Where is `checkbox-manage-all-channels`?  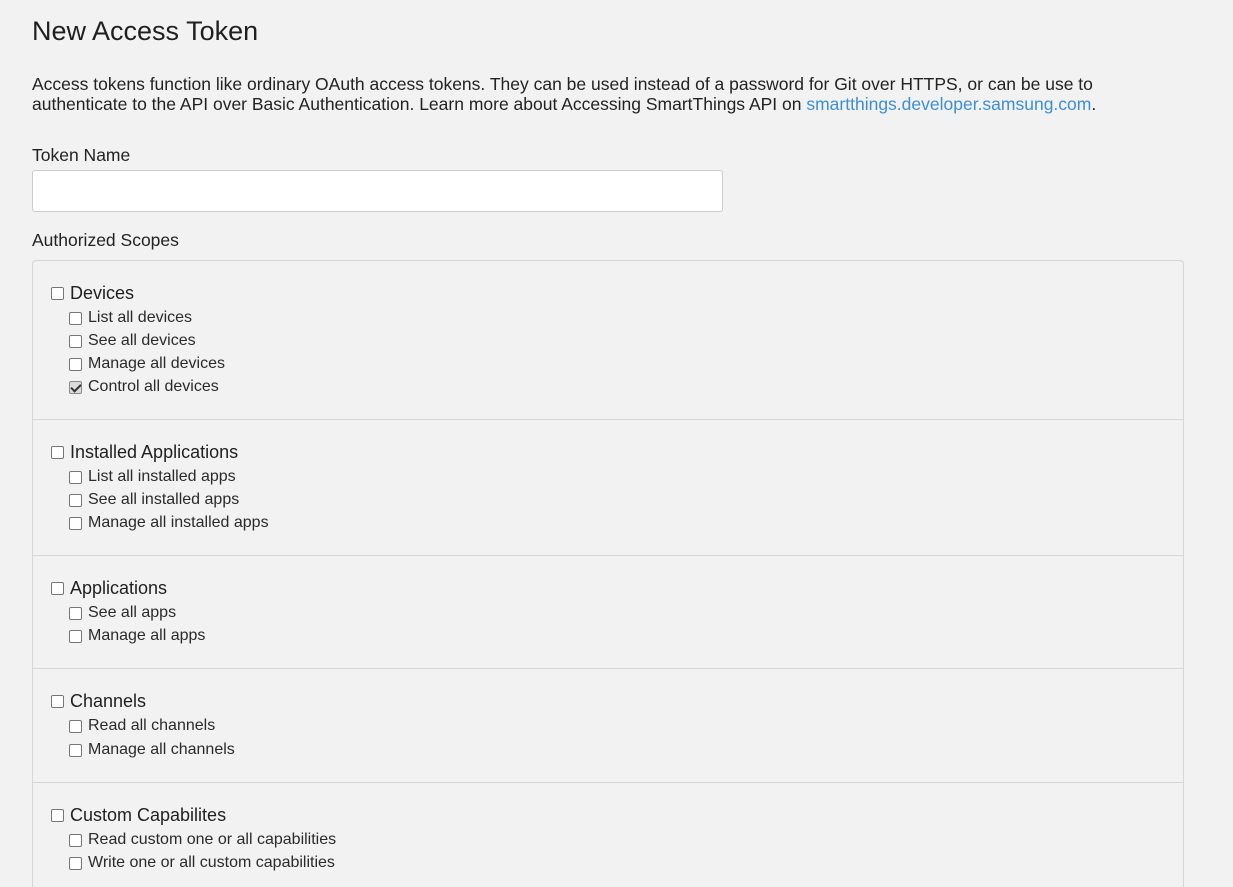 checkbox-manage-all-channels is located at coordinates (75, 750).